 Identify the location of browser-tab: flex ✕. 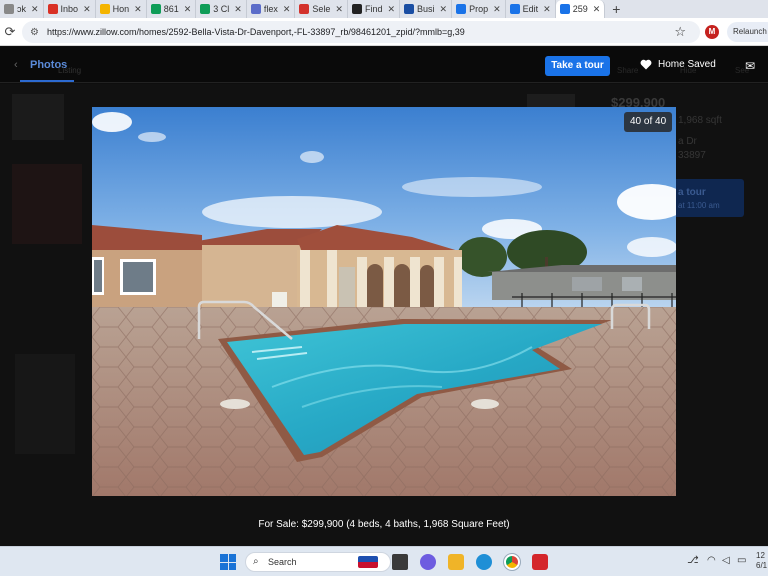
(271, 9).